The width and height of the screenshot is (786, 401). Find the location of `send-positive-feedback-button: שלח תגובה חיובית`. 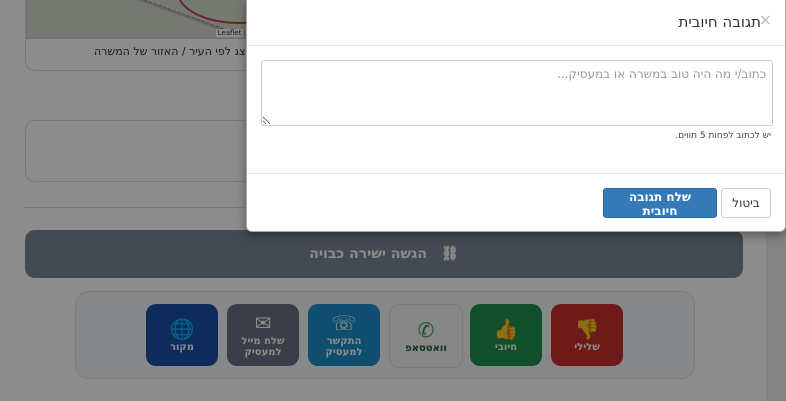

send-positive-feedback-button: שלח תגובה חיובית is located at coordinates (660, 203).